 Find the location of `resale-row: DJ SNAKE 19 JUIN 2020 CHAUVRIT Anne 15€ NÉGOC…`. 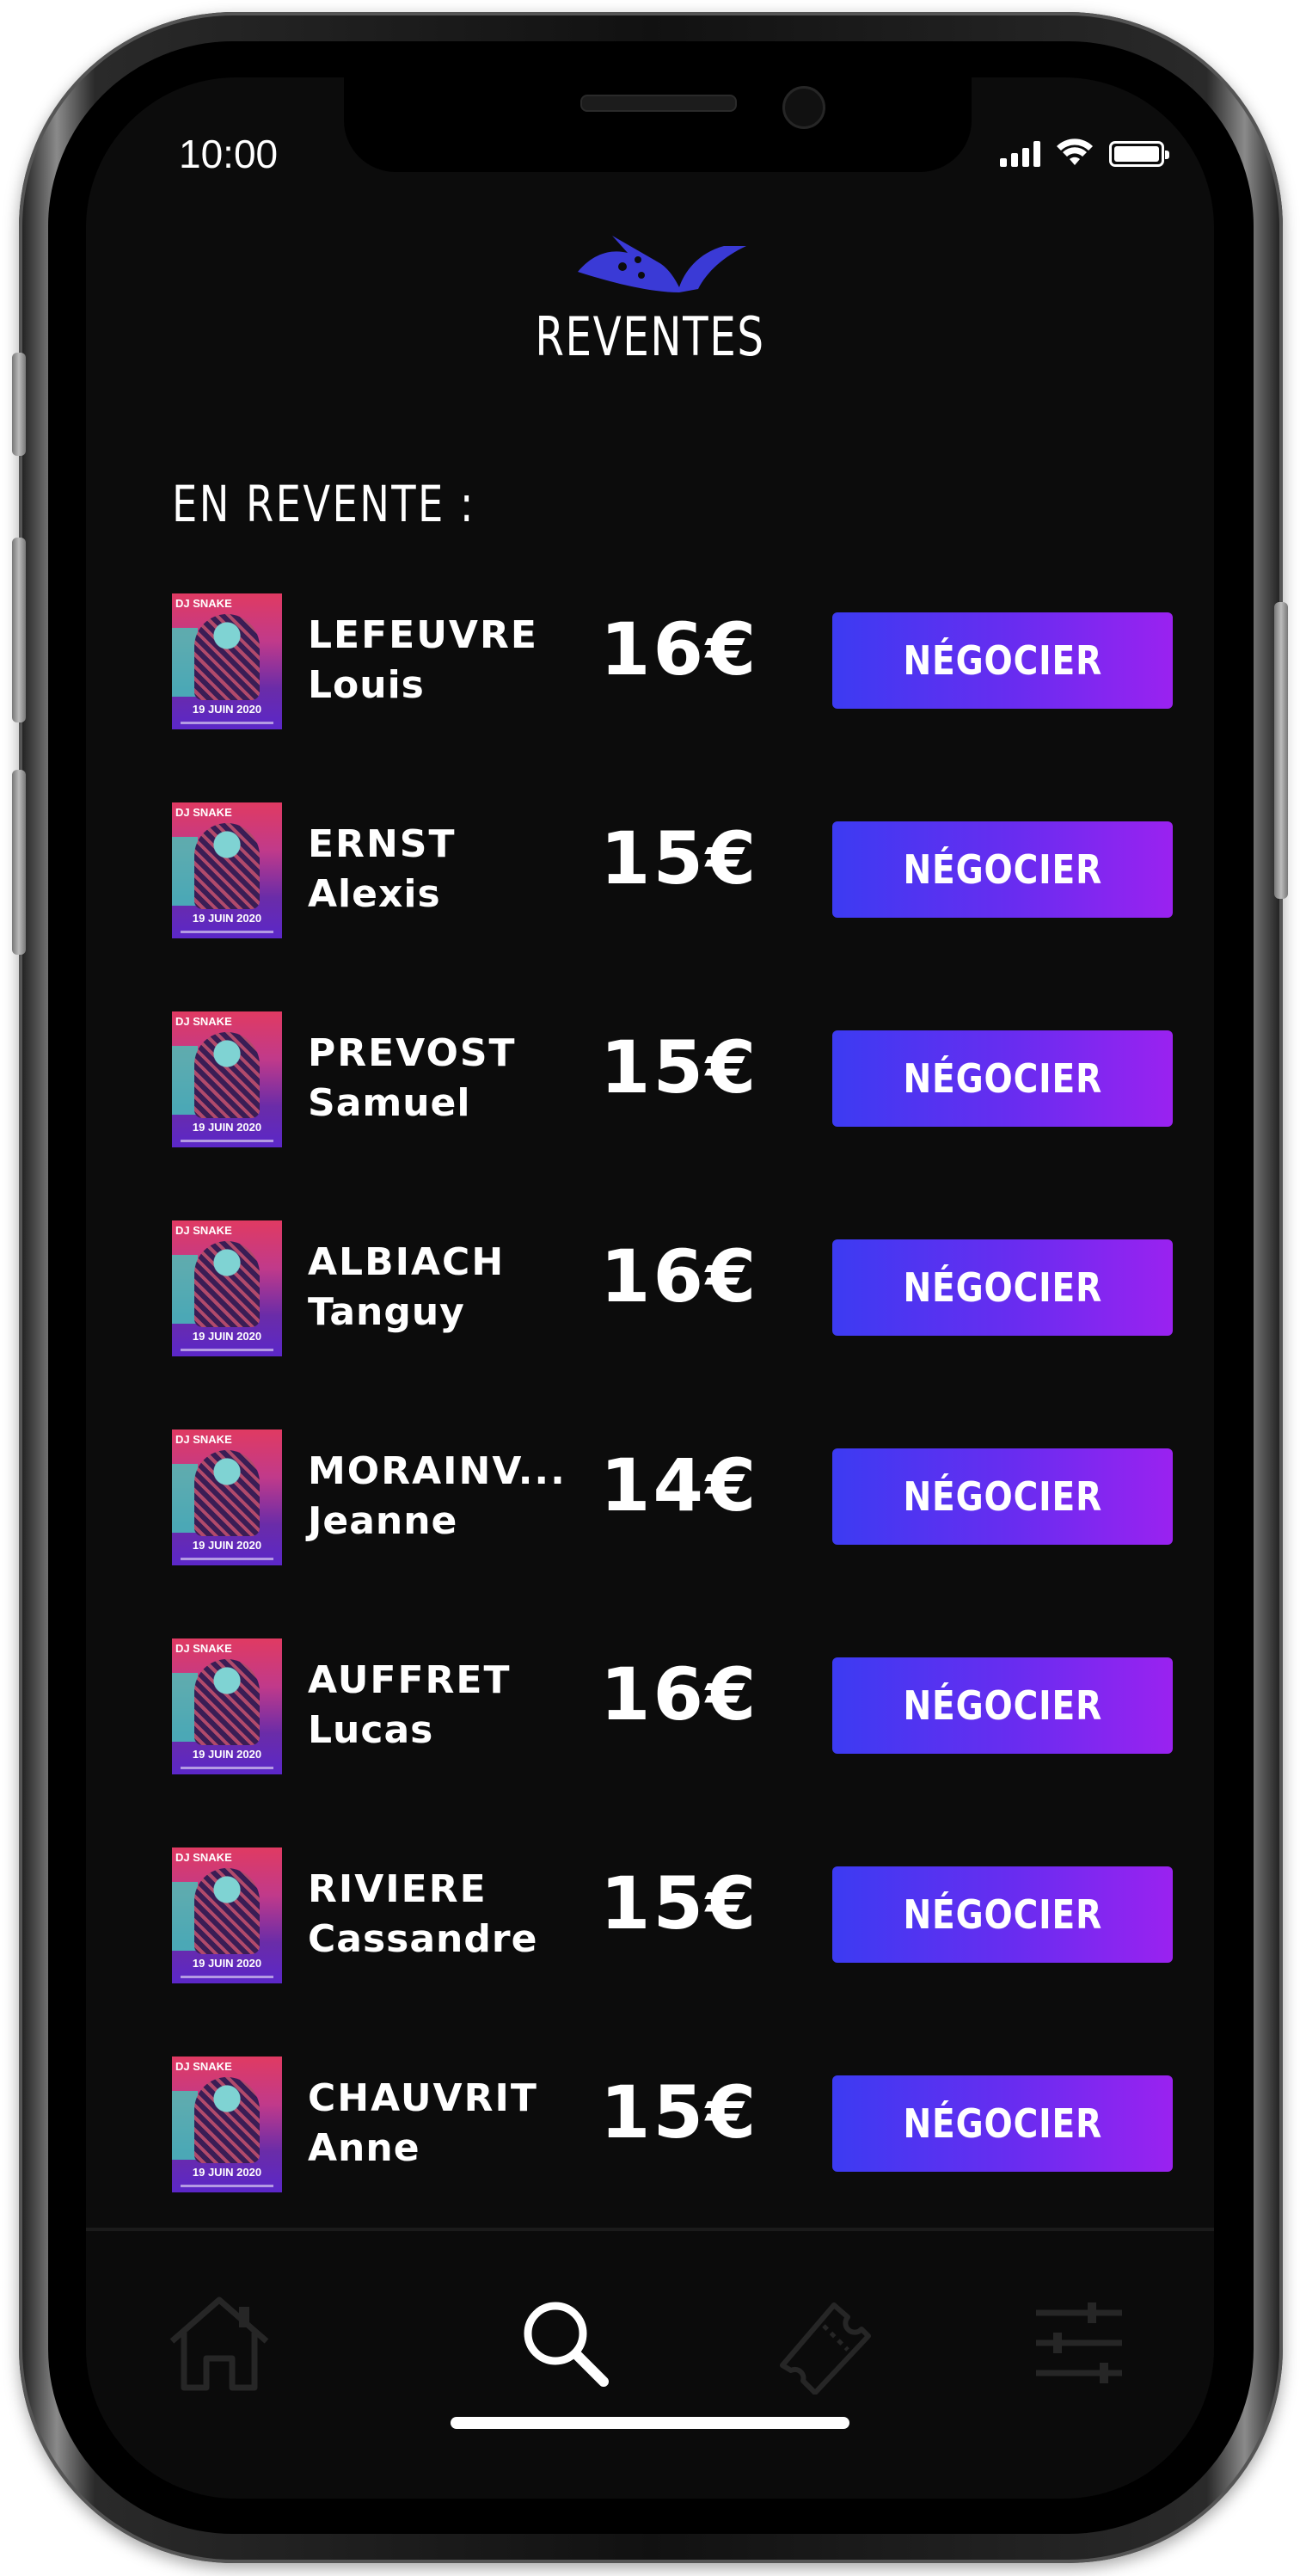

resale-row: DJ SNAKE 19 JUIN 2020 CHAUVRIT Anne 15€ NÉGOC… is located at coordinates (650, 2125).